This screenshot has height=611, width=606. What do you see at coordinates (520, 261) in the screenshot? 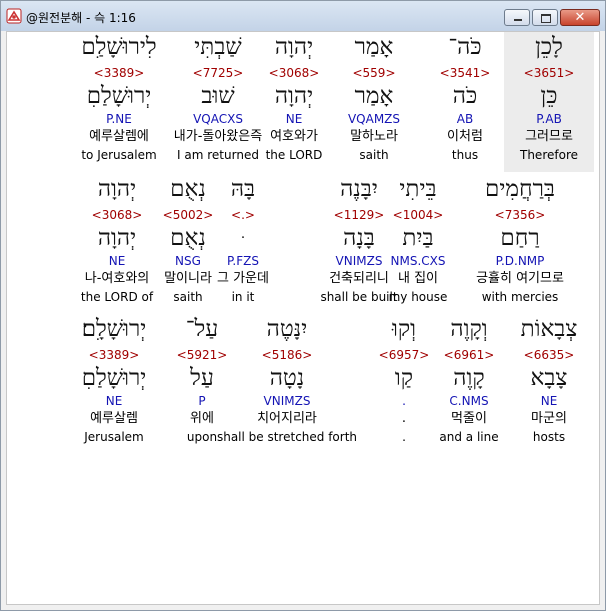
I see `morphology-code: P.D.NMP` at bounding box center [520, 261].